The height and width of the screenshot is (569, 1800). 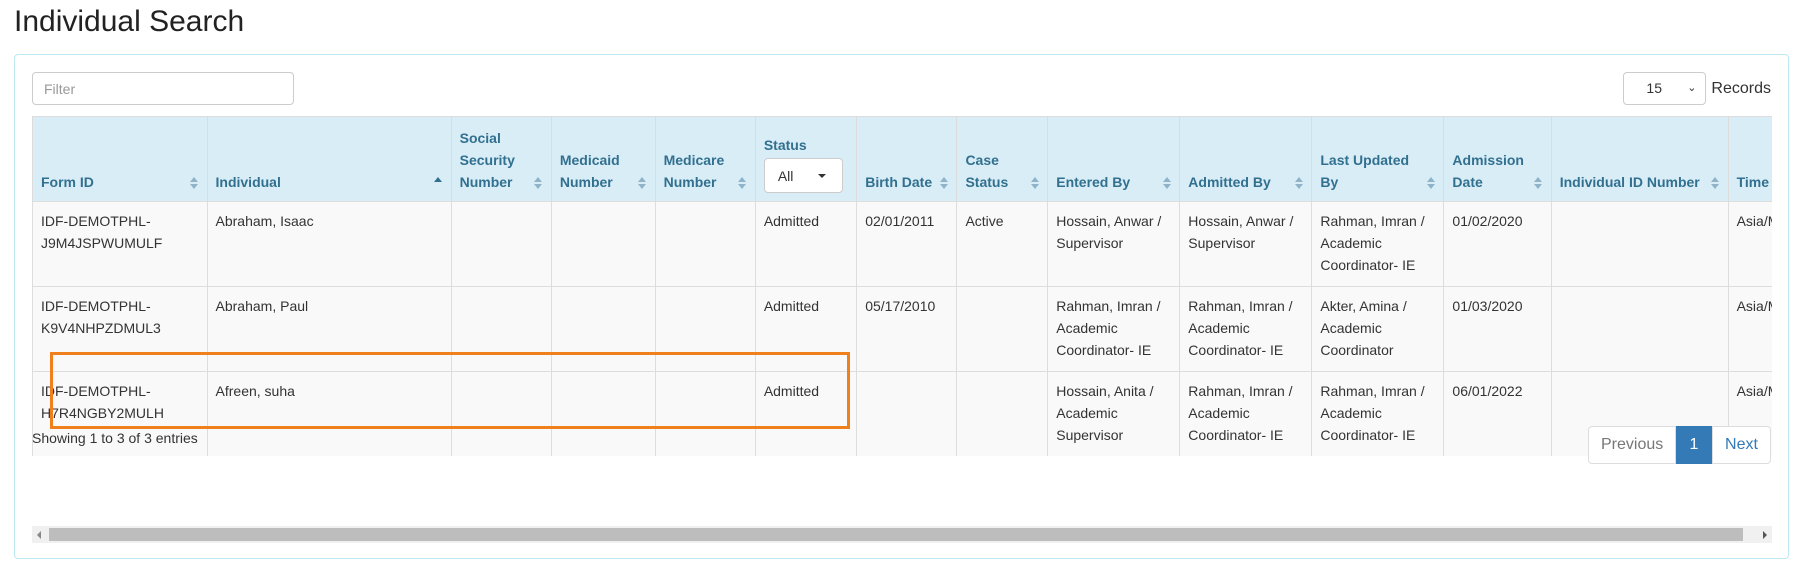 What do you see at coordinates (1114, 329) in the screenshot?
I see `cell-entered-by: Rahman, Imran / Academic Coordinator- IE` at bounding box center [1114, 329].